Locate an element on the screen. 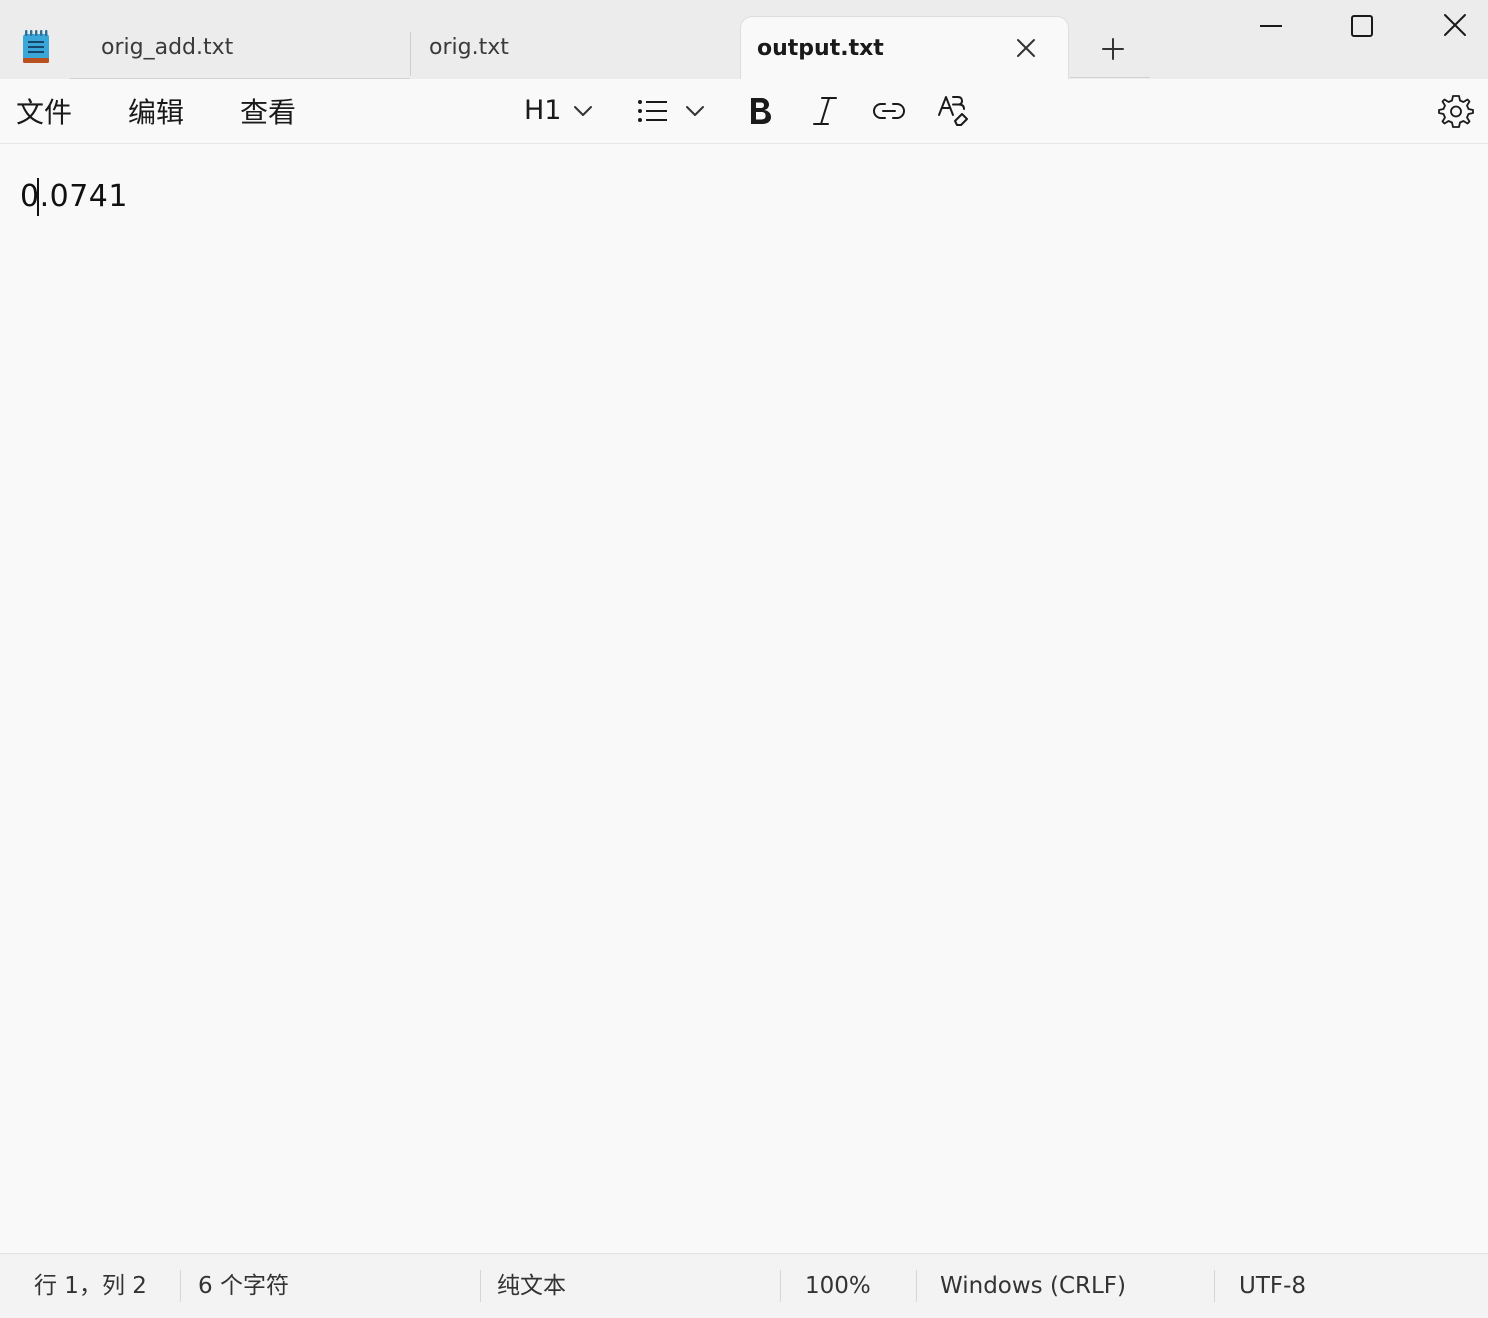  minimize-icon is located at coordinates (1271, 26).